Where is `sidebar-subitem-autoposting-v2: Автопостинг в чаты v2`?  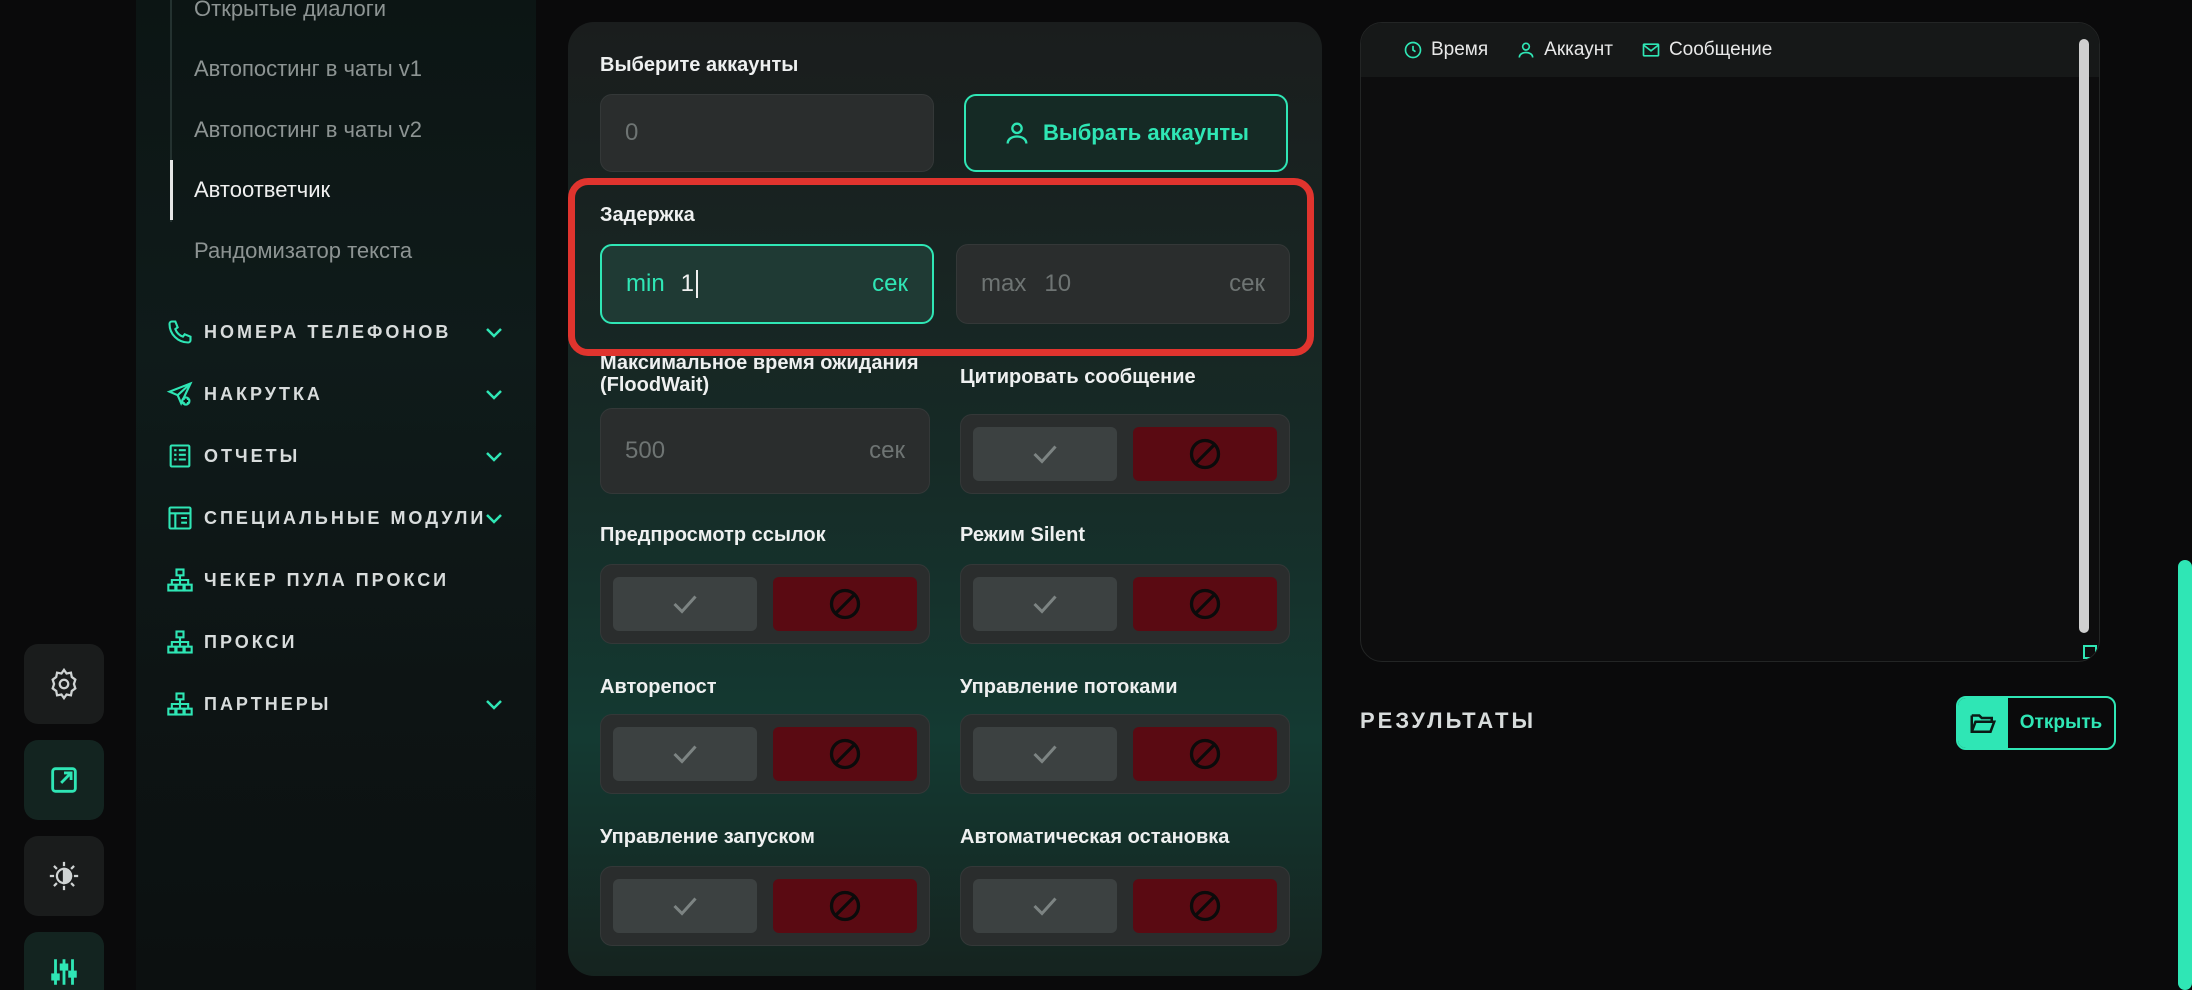
sidebar-subitem-autoposting-v2: Автопостинг в чаты v2 is located at coordinates (308, 130).